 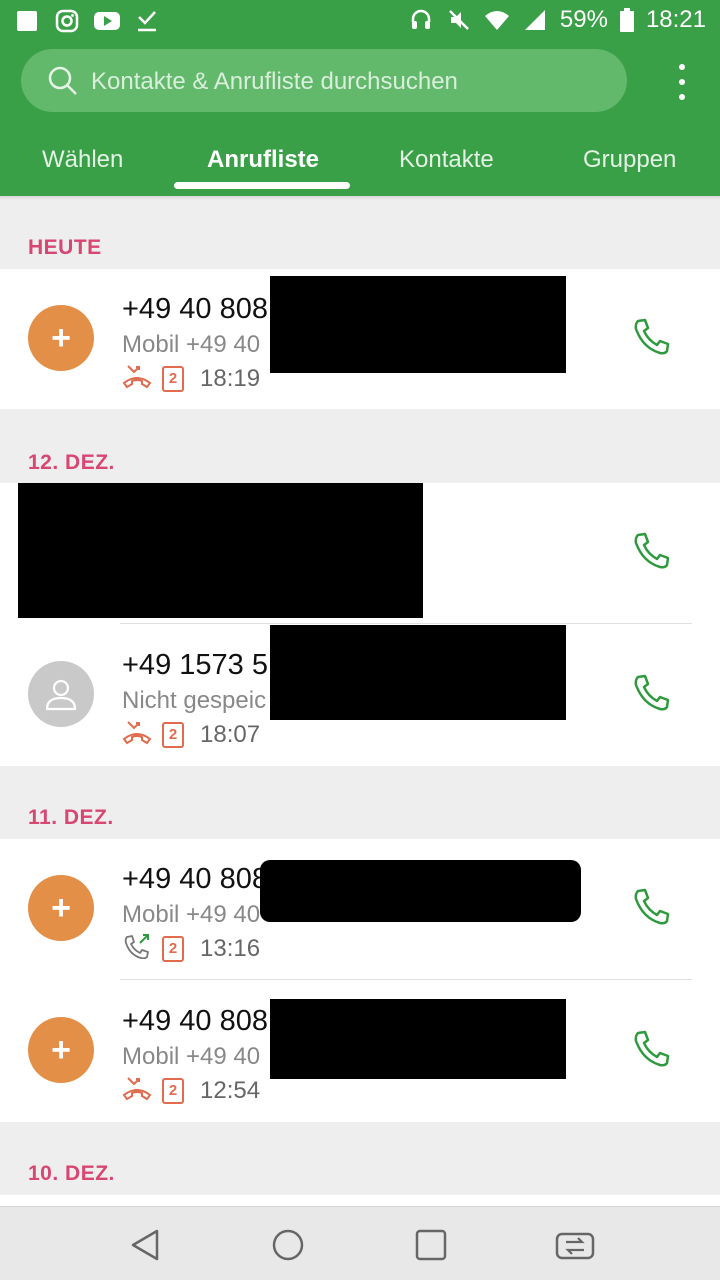 I want to click on call-meta: 2 13:16, so click(x=191, y=948).